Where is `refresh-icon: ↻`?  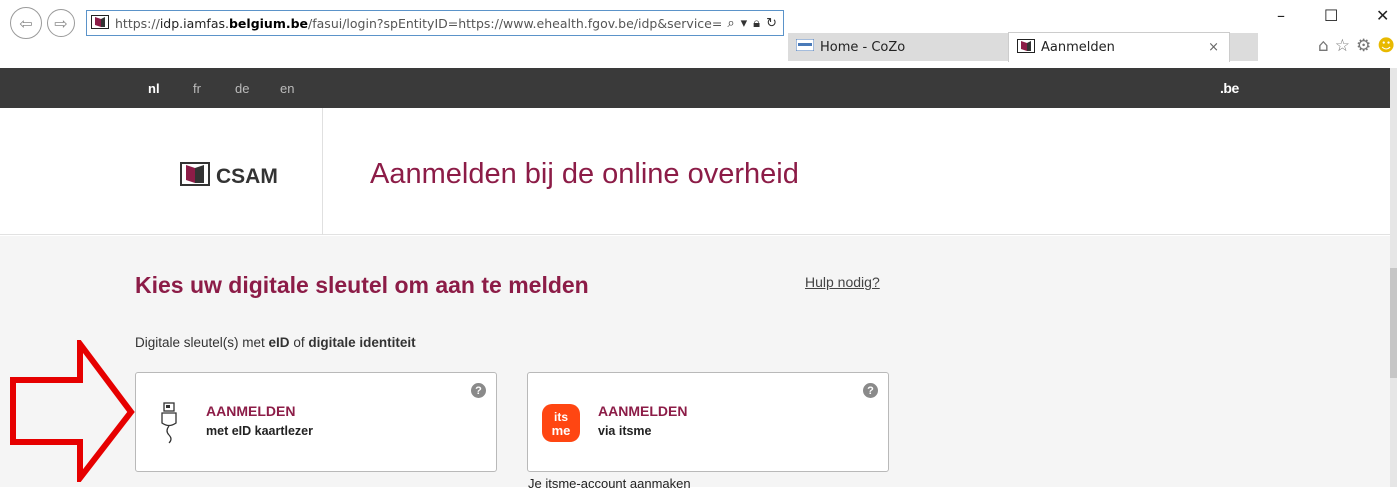
refresh-icon: ↻ is located at coordinates (771, 23).